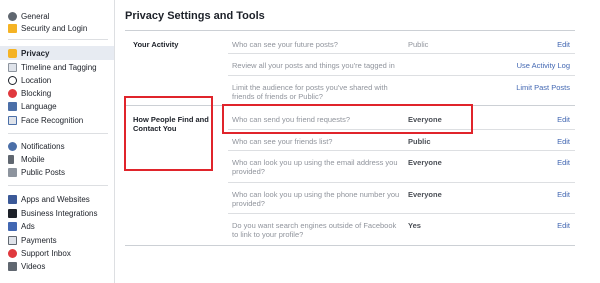 The width and height of the screenshot is (600, 283). Describe the element at coordinates (543, 87) in the screenshot. I see `limit-past-posts-link: Limit Past Posts` at that location.